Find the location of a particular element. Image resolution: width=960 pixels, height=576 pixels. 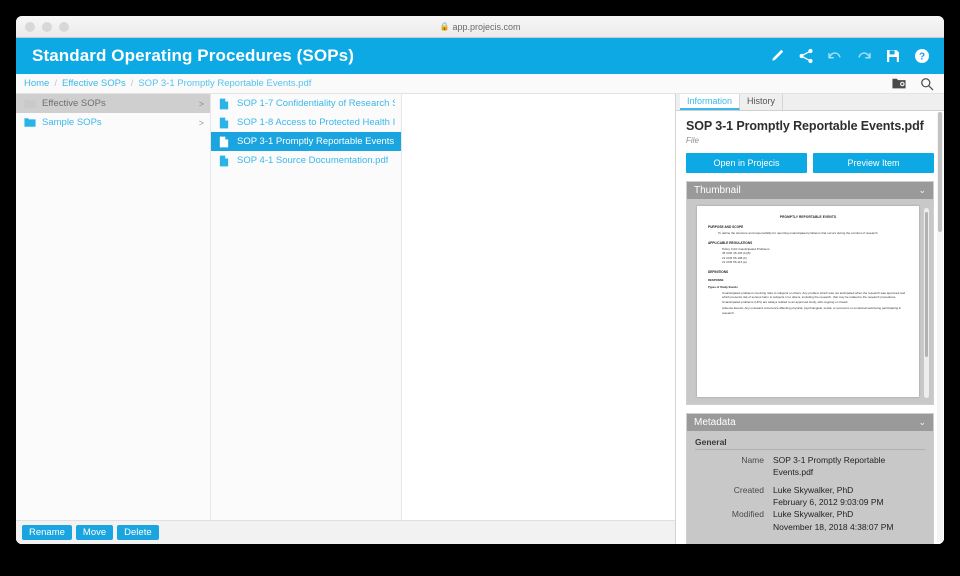

metadata-row: Modified Luke Skywalker, PhD is located at coordinates (810, 514).